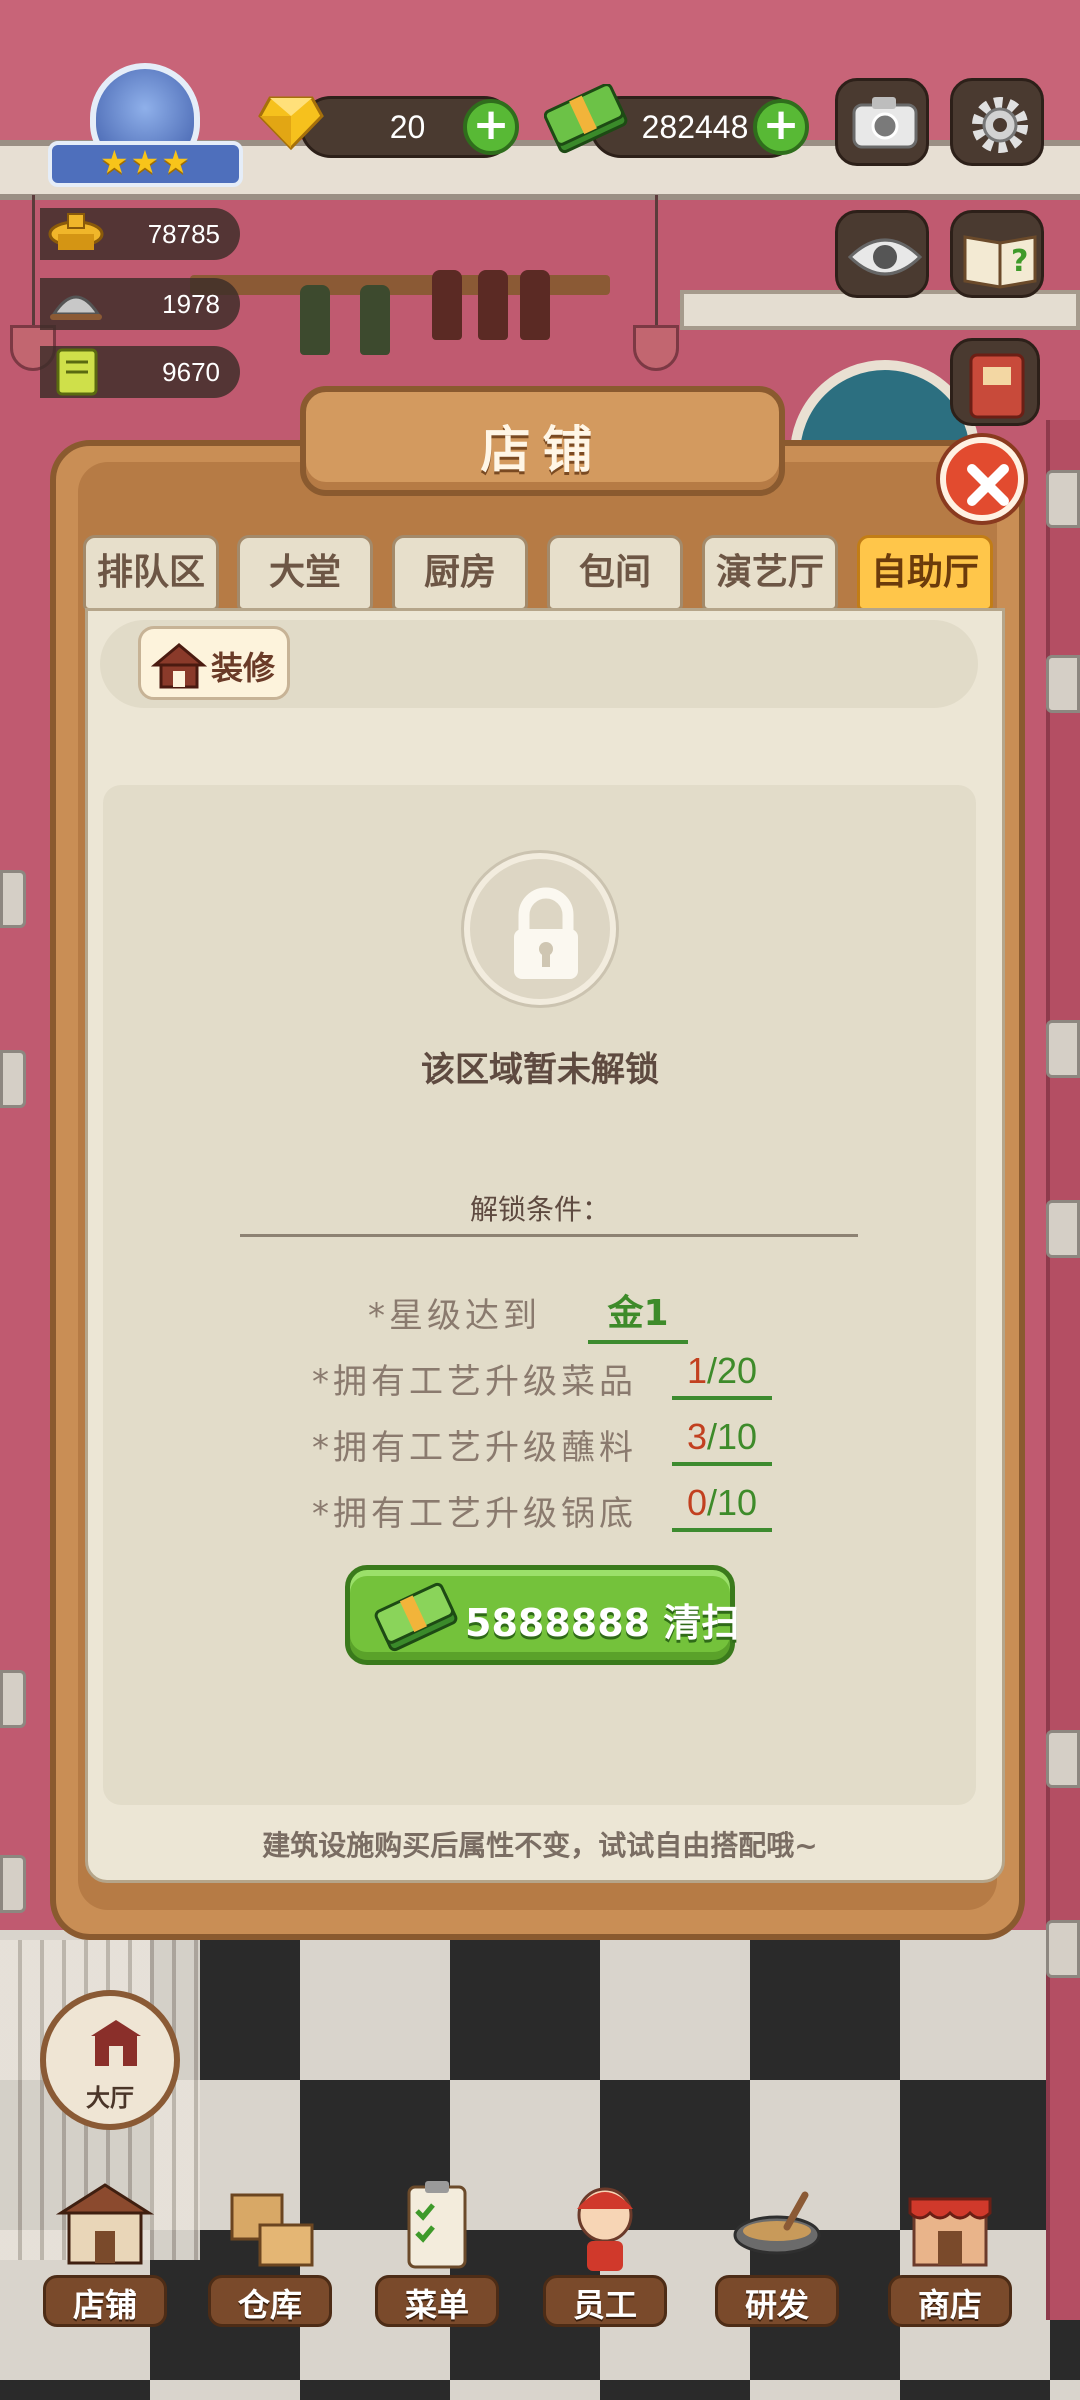 This screenshot has width=1080, height=2400. I want to click on clean-button: 5888888 清扫, so click(542, 1615).